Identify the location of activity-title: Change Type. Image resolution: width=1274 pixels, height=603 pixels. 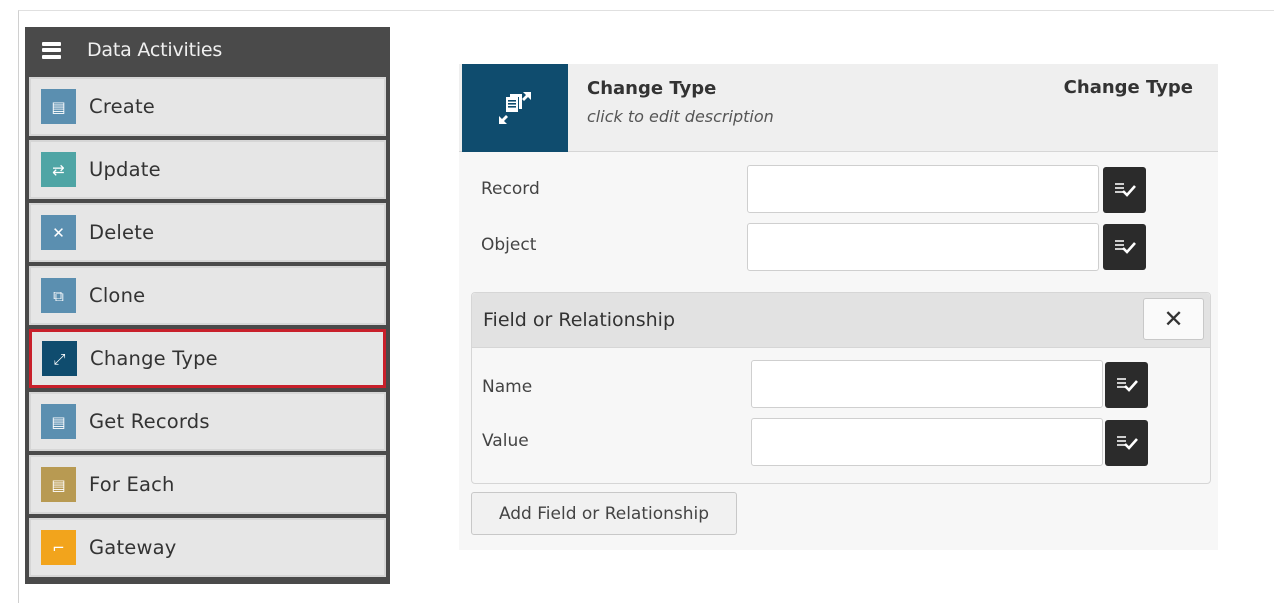
(652, 88).